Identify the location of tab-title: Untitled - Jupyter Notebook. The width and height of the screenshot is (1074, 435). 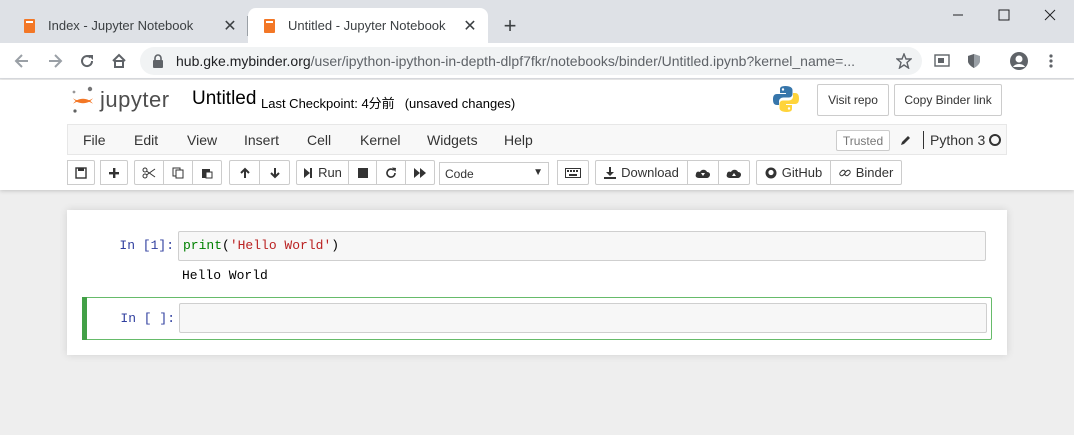
(367, 25).